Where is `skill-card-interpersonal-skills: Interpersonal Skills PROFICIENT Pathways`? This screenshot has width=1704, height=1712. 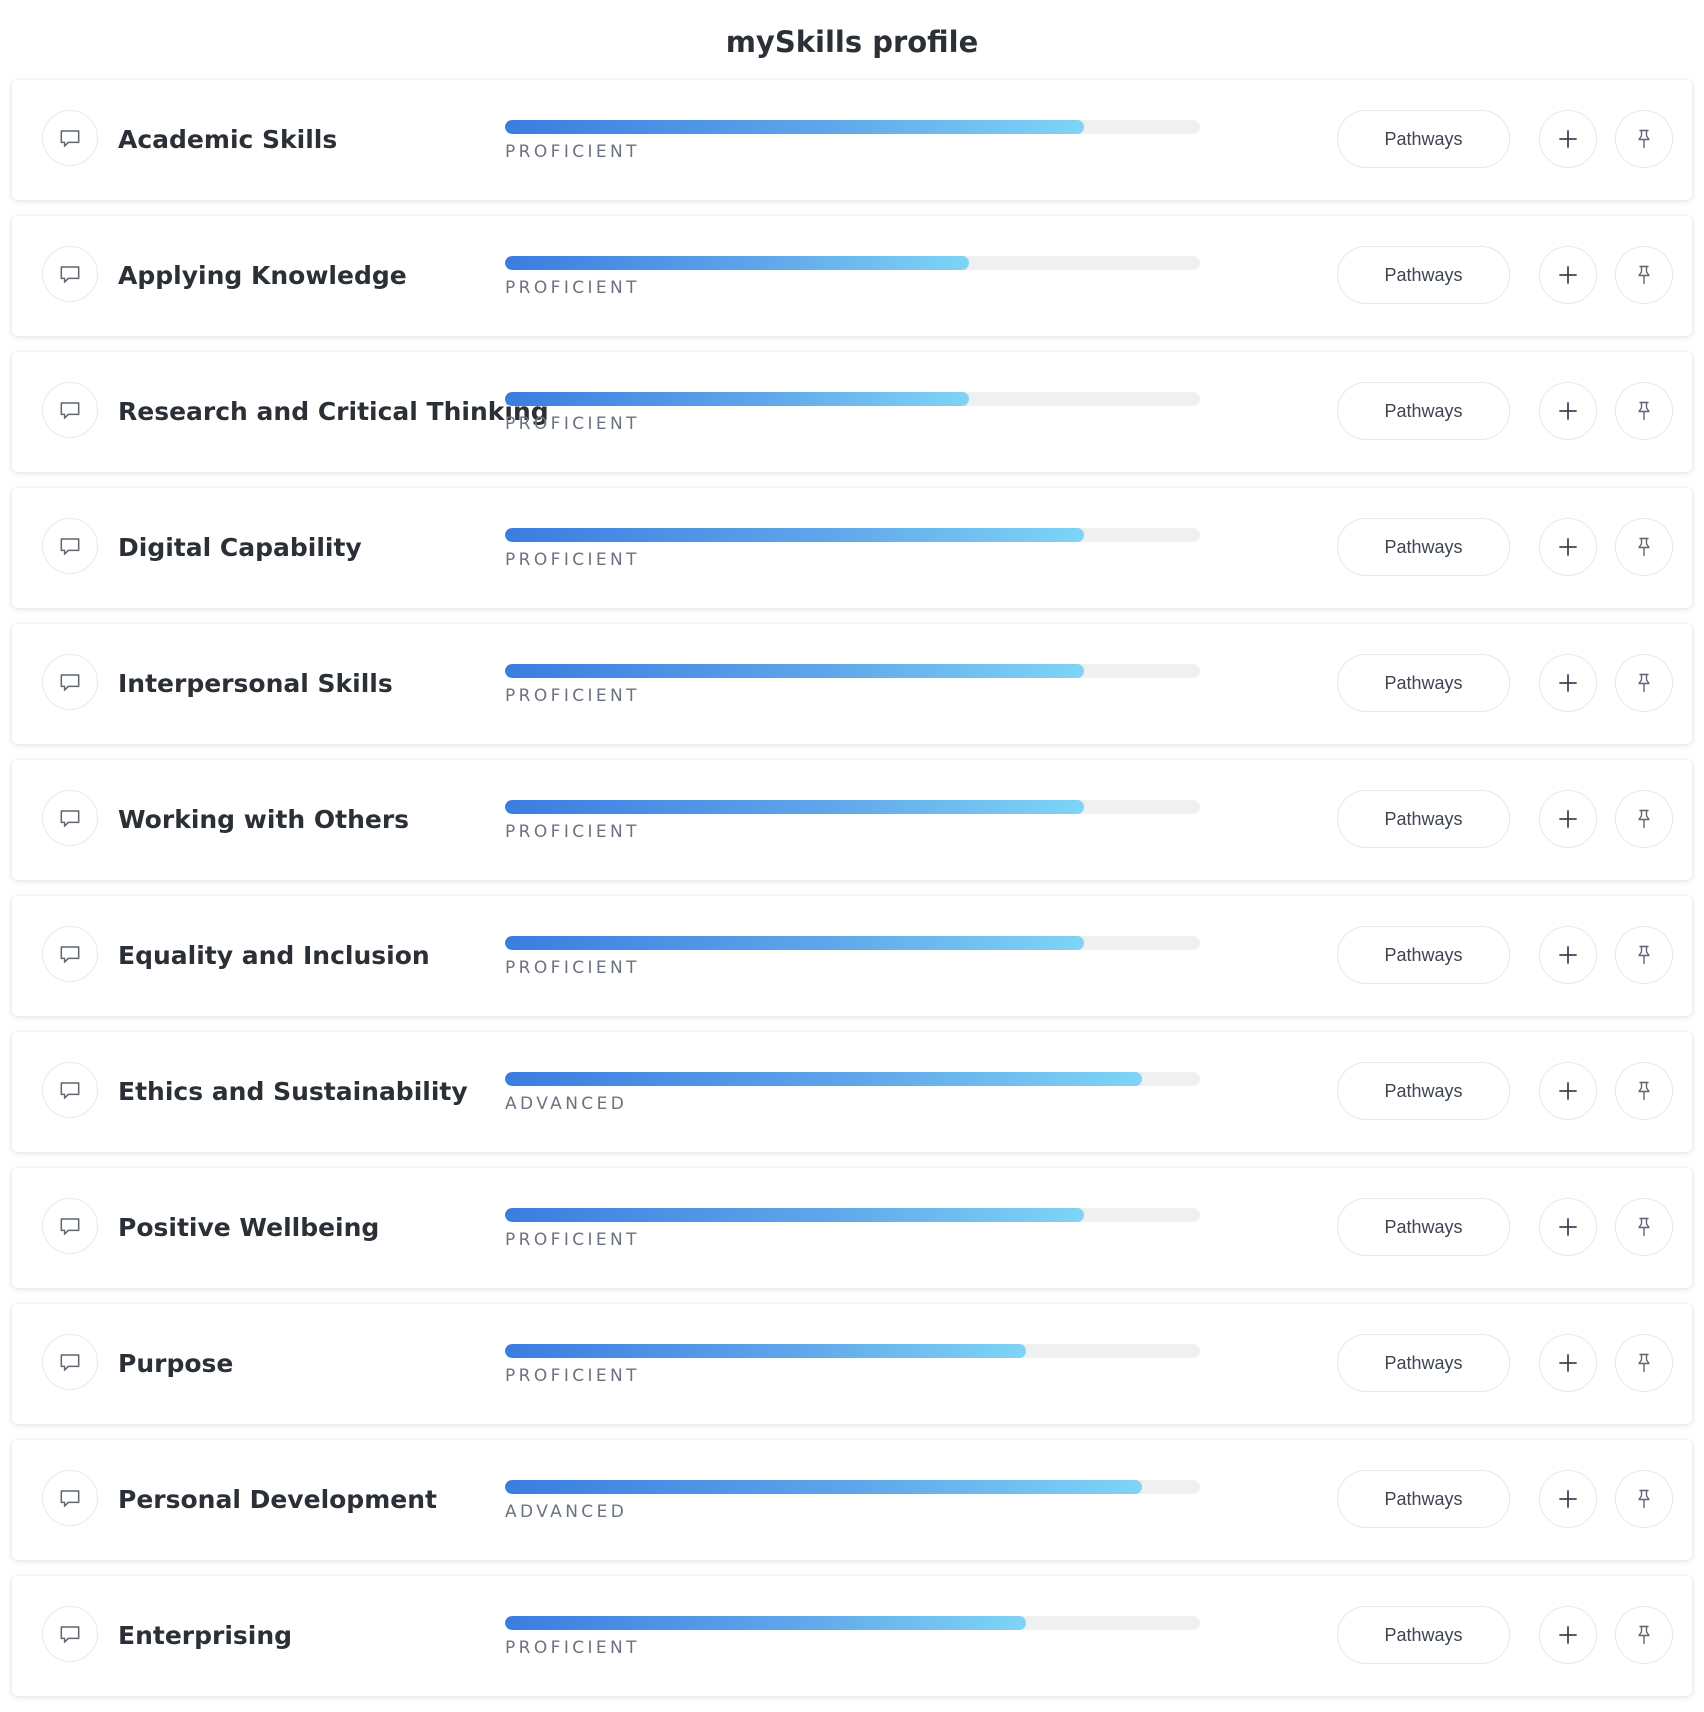 skill-card-interpersonal-skills: Interpersonal Skills PROFICIENT Pathways is located at coordinates (852, 684).